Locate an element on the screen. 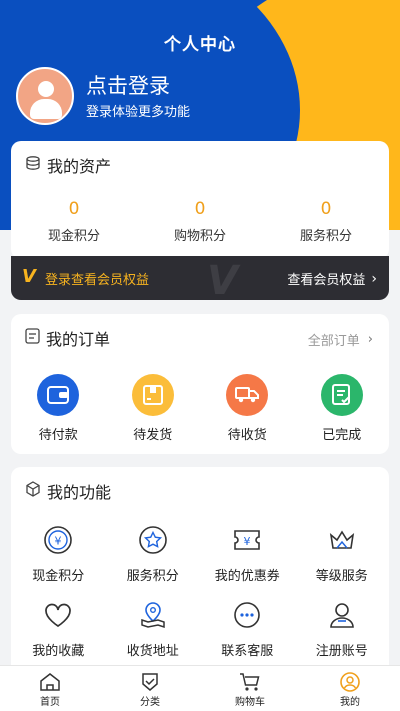 This screenshot has height=711, width=400. asset-service-points: 0 服务积分 is located at coordinates (326, 221).